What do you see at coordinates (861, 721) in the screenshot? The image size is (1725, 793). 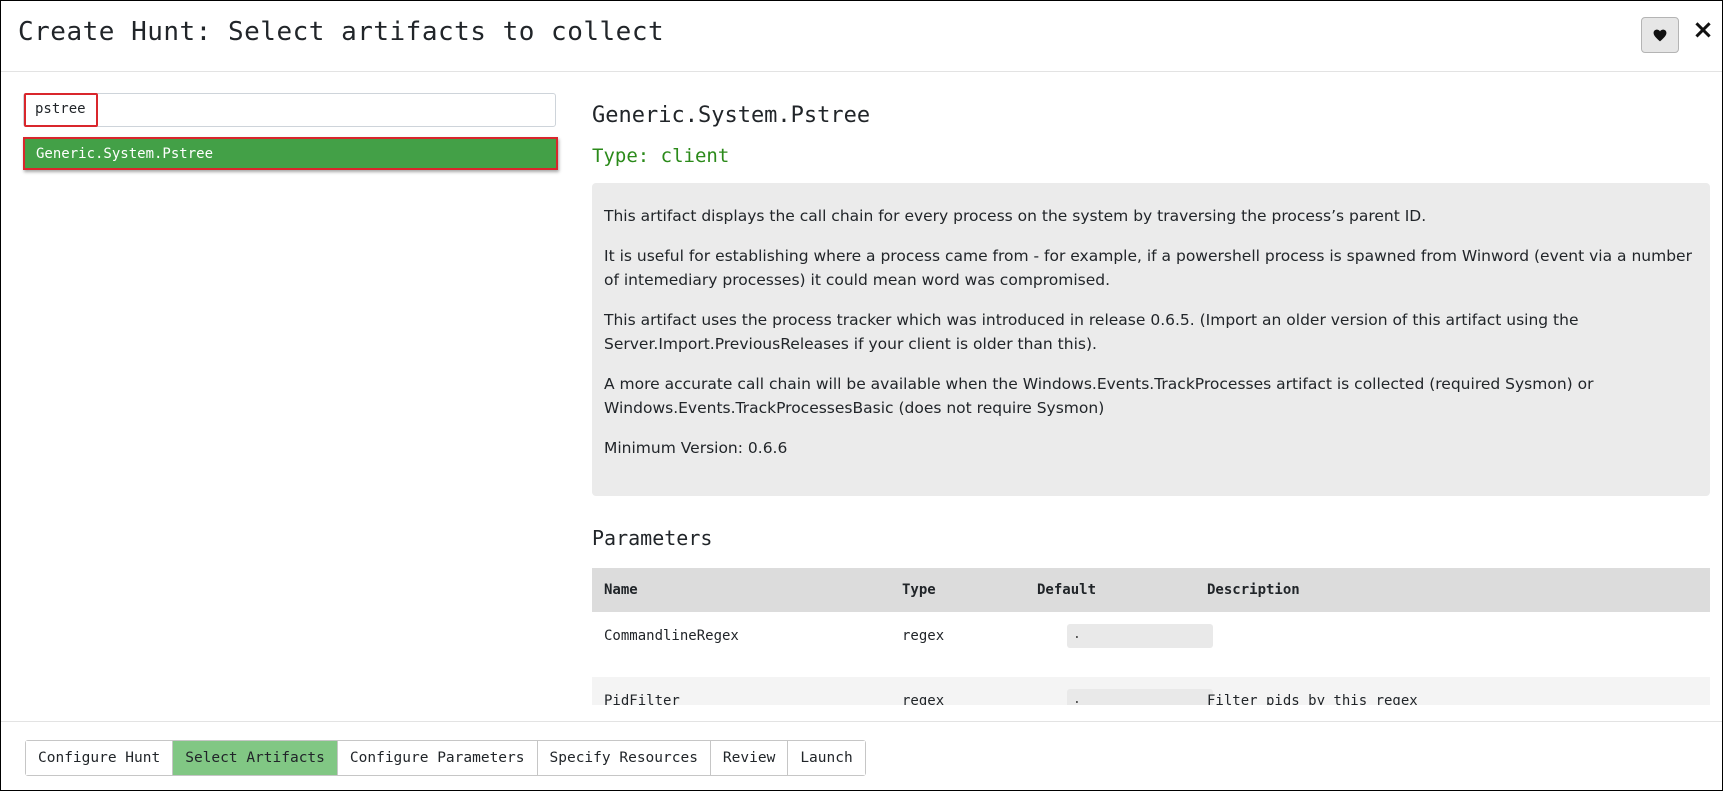 I see `footer-divider` at bounding box center [861, 721].